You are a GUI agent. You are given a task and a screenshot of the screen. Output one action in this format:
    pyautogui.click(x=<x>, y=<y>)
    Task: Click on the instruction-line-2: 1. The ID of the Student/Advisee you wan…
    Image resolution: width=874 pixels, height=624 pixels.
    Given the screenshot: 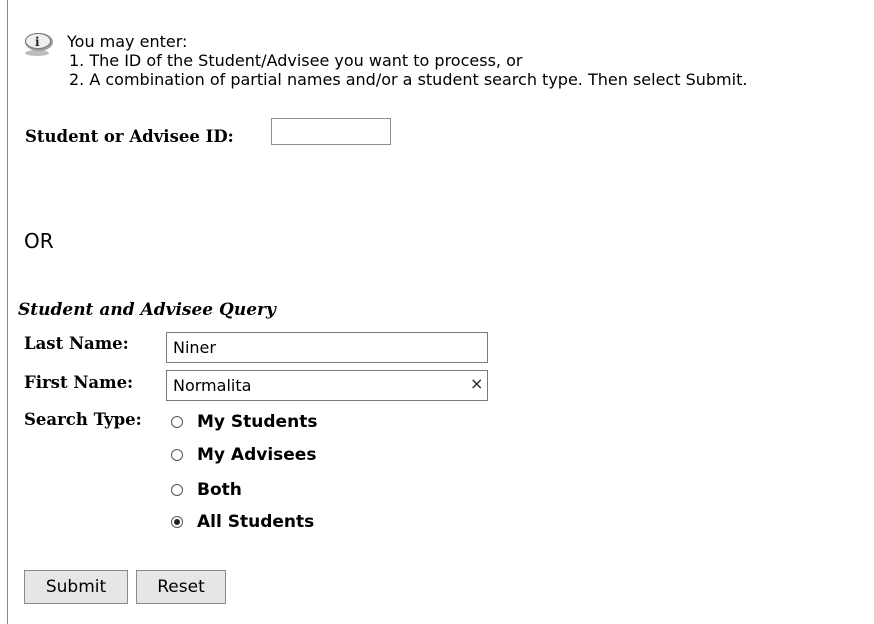 What is the action you would take?
    pyautogui.click(x=296, y=60)
    